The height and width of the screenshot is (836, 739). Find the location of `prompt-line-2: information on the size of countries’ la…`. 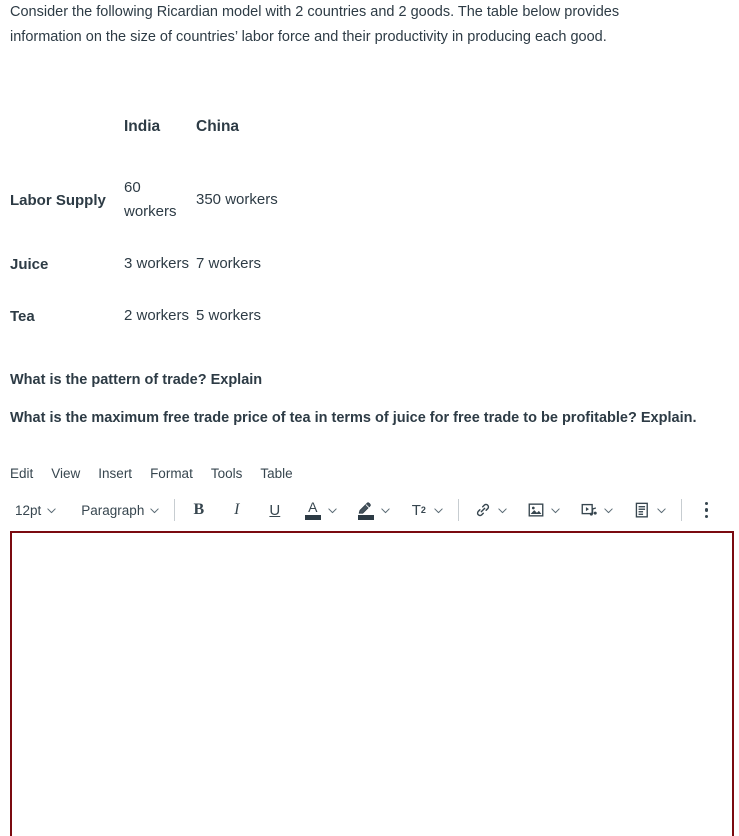

prompt-line-2: information on the size of countries’ la… is located at coordinates (308, 37).